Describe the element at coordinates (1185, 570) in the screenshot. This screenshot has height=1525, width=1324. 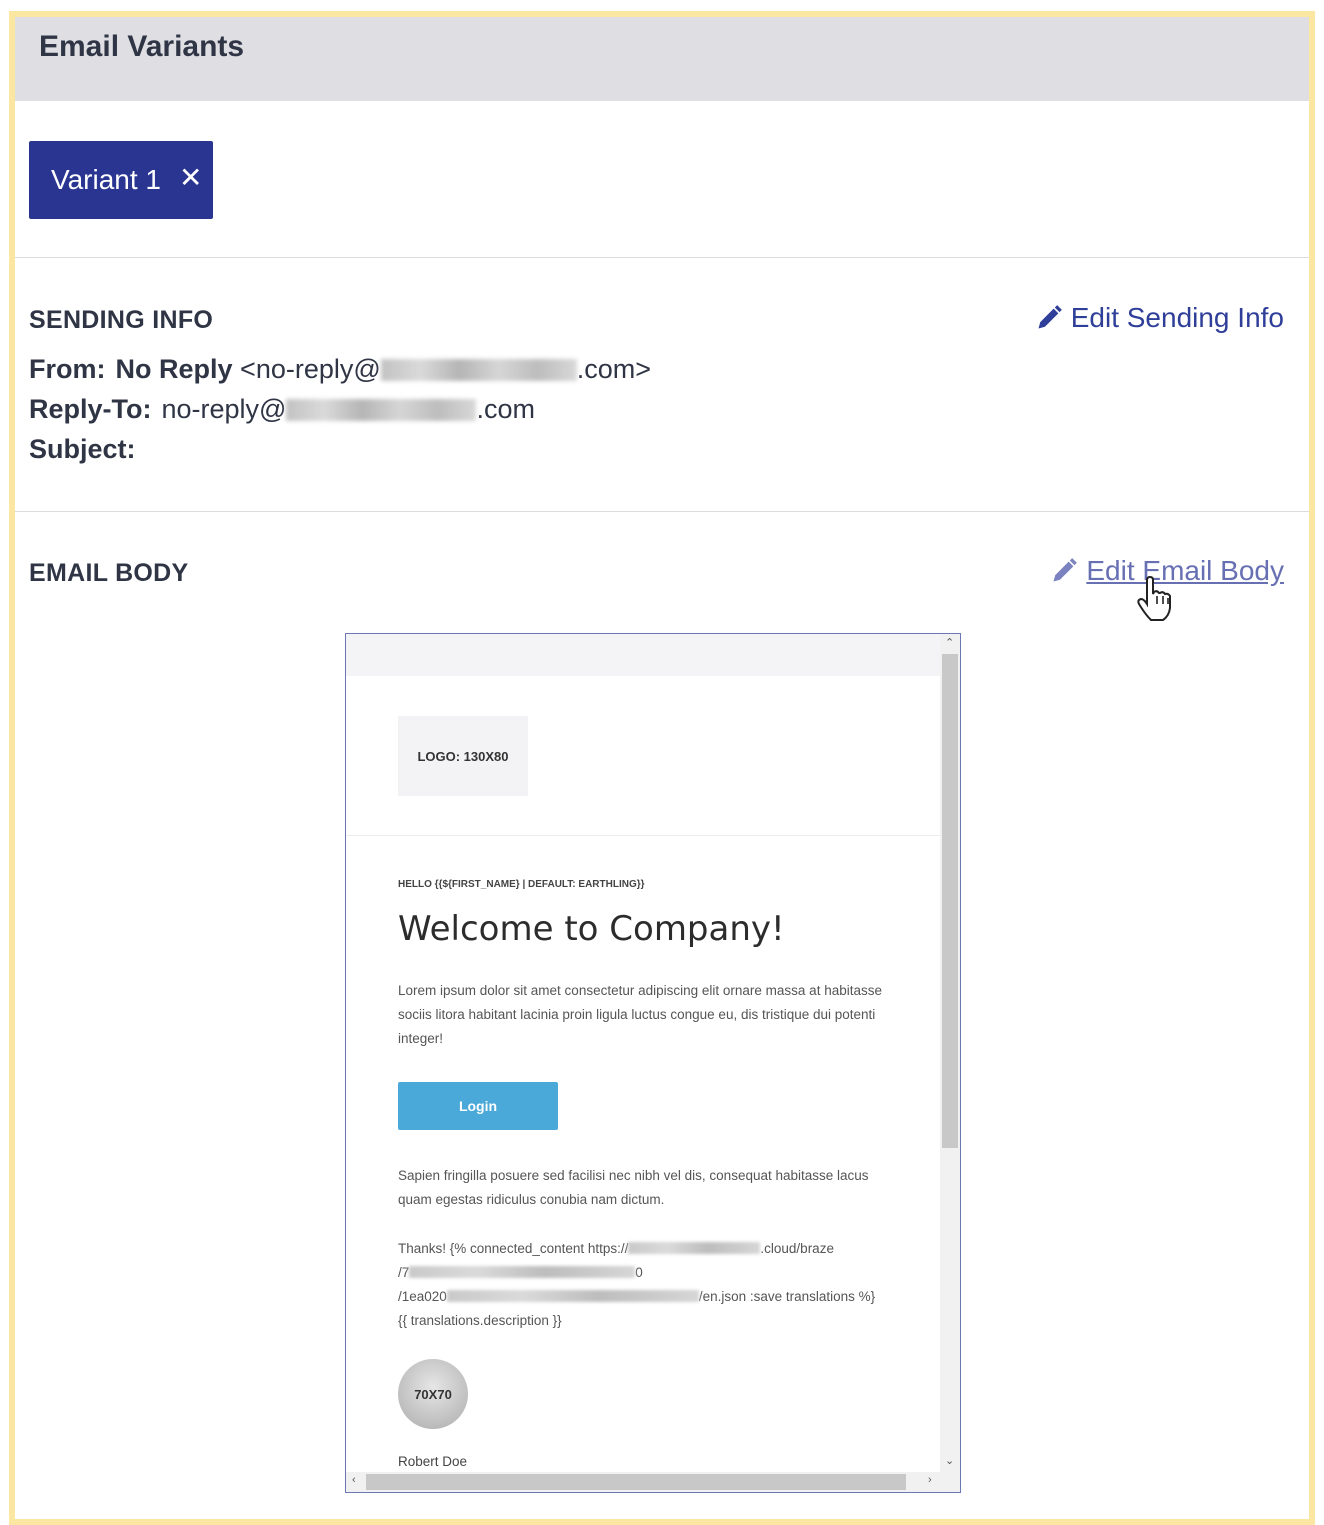
I see `edit-email-body-label: Edit Email Body` at that location.